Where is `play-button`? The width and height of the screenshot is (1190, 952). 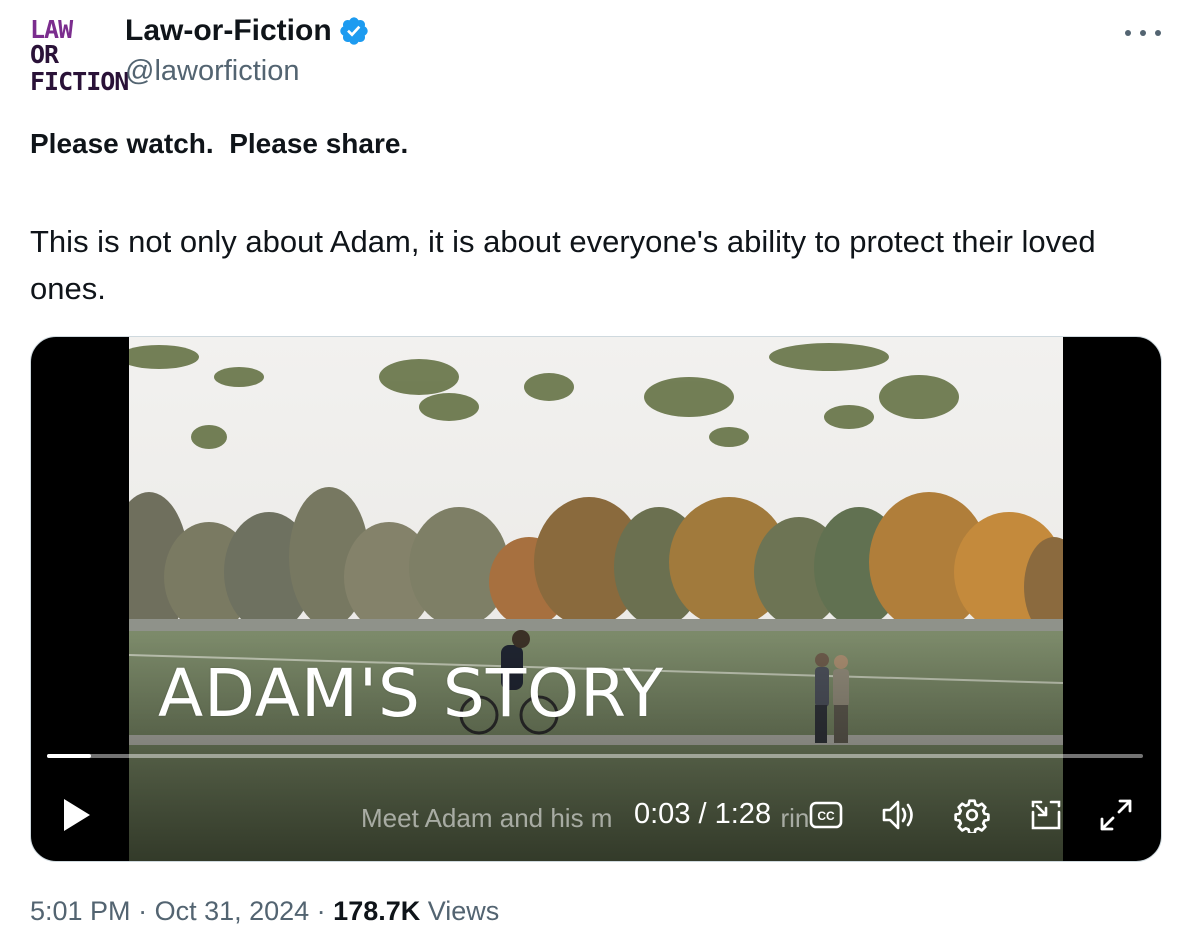 play-button is located at coordinates (77, 815).